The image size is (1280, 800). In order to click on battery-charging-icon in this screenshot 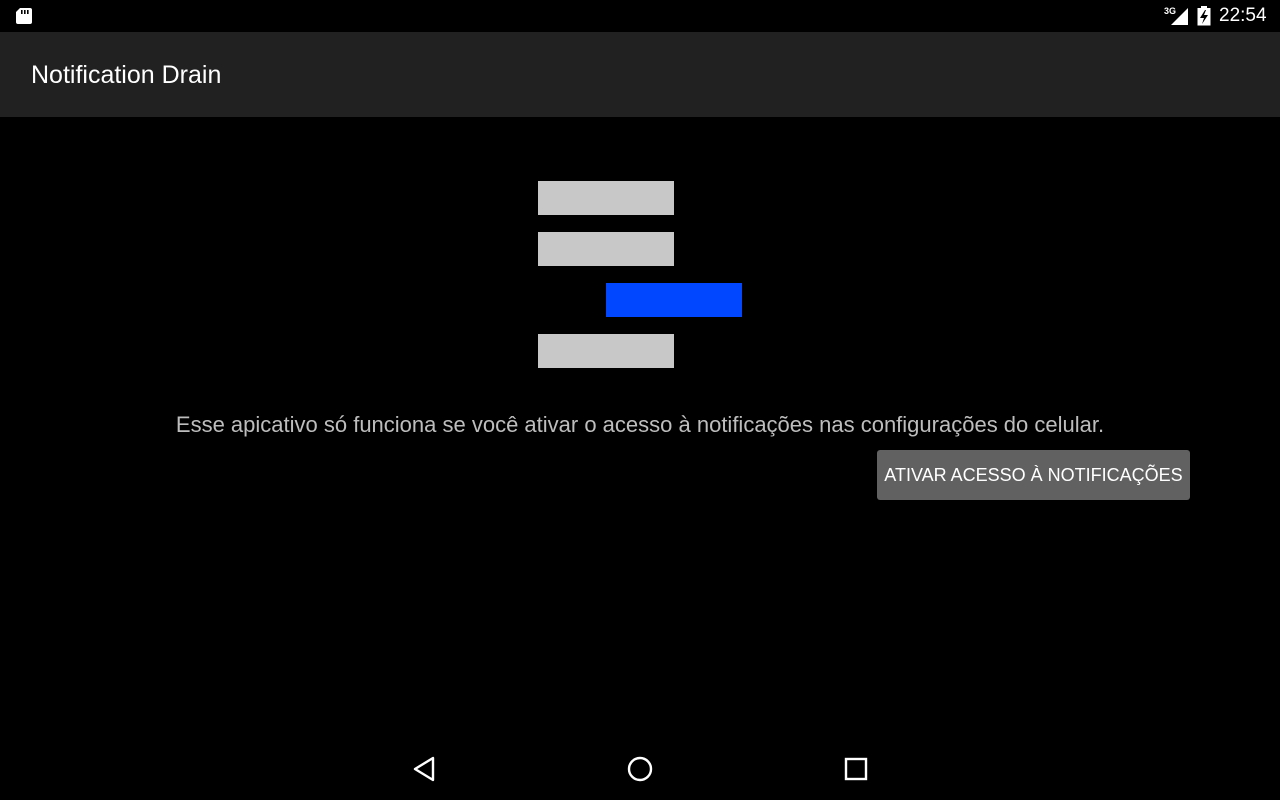, I will do `click(1204, 16)`.